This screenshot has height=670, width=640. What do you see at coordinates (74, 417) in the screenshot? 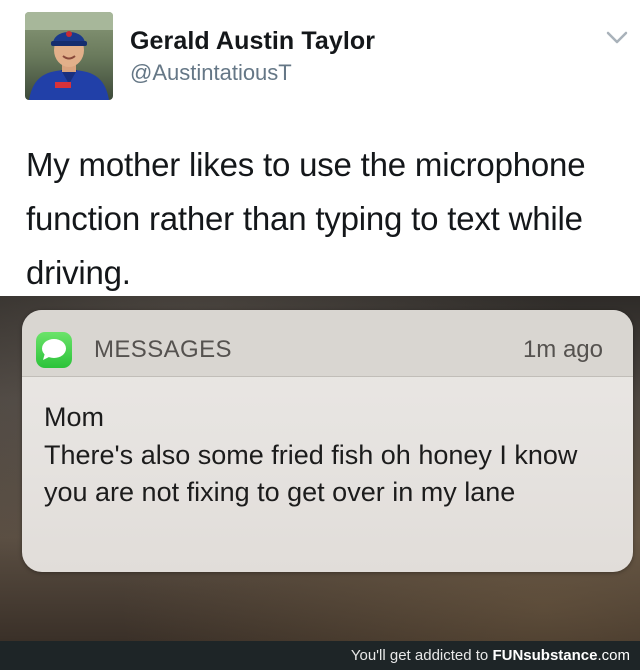
I see `sender-name: Mom` at bounding box center [74, 417].